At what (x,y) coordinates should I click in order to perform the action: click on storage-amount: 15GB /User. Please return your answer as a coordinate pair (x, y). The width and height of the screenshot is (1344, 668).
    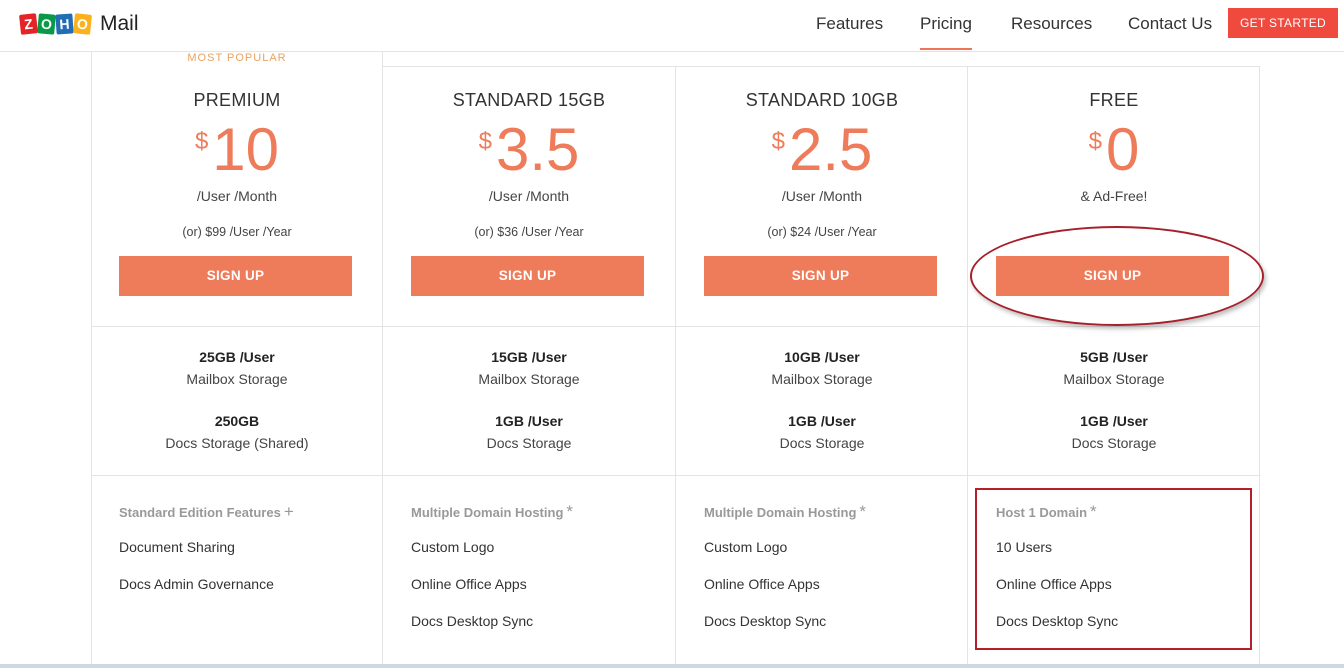
    Looking at the image, I should click on (529, 357).